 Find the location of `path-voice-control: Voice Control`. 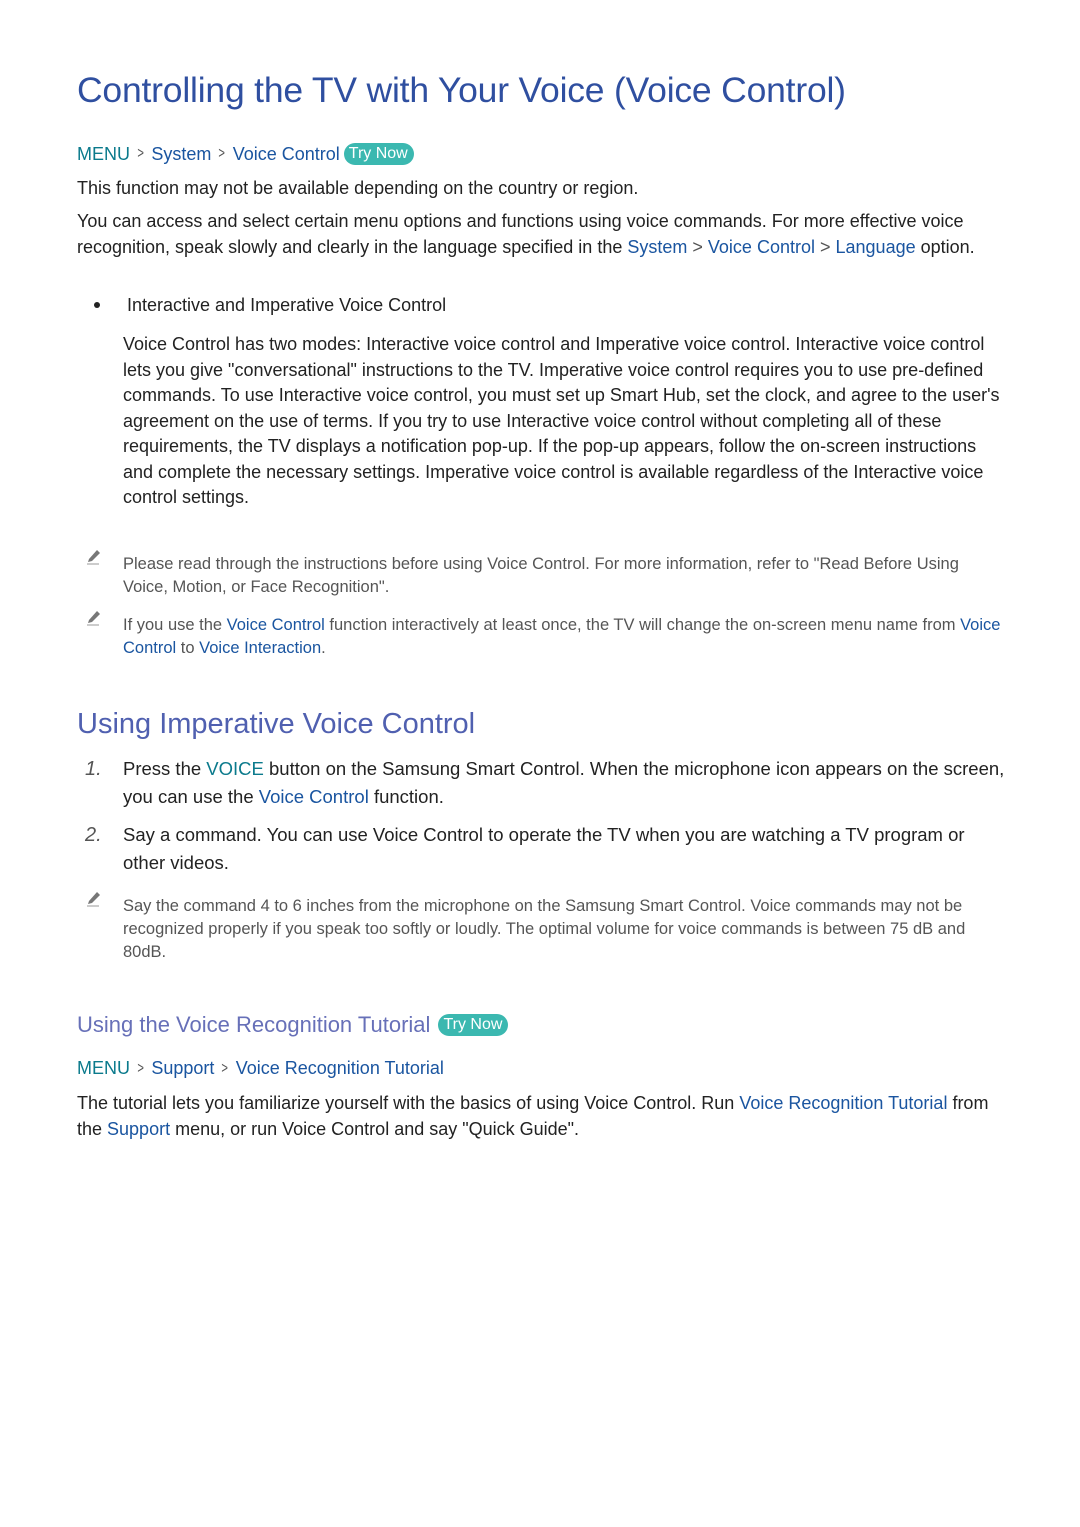

path-voice-control: Voice Control is located at coordinates (286, 154).